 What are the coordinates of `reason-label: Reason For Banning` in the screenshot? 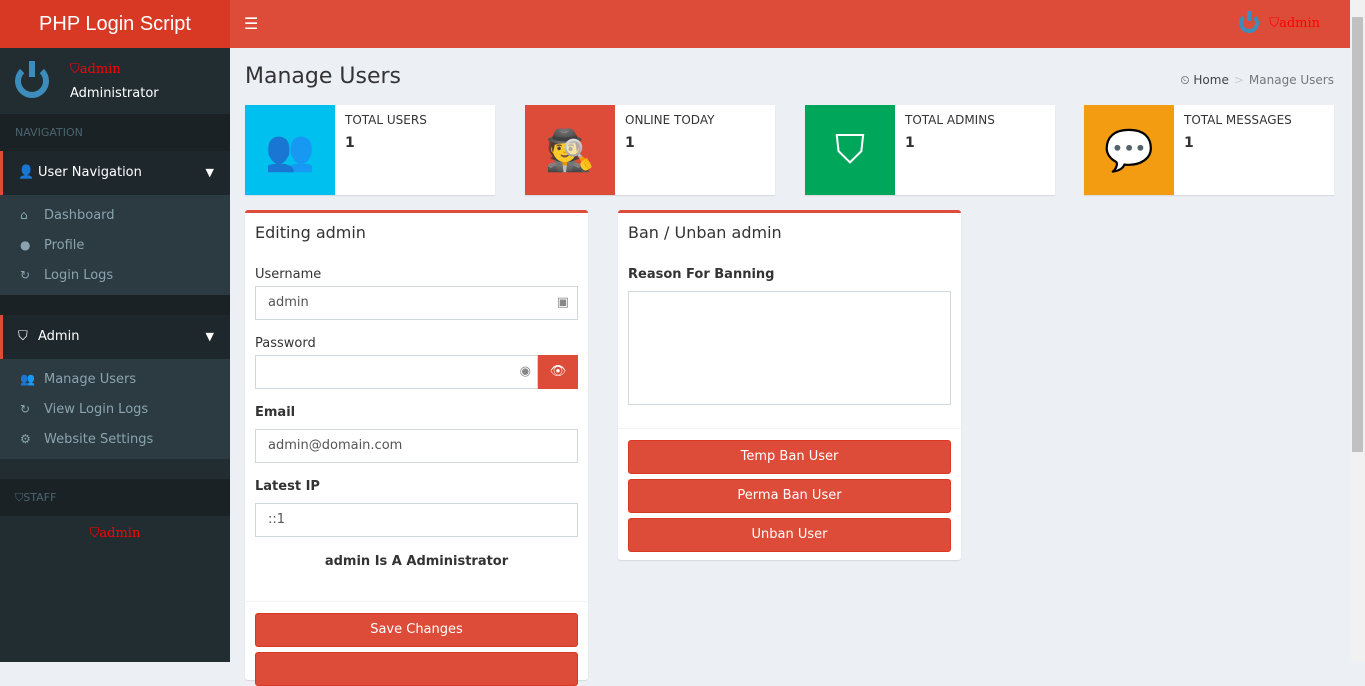 It's located at (701, 274).